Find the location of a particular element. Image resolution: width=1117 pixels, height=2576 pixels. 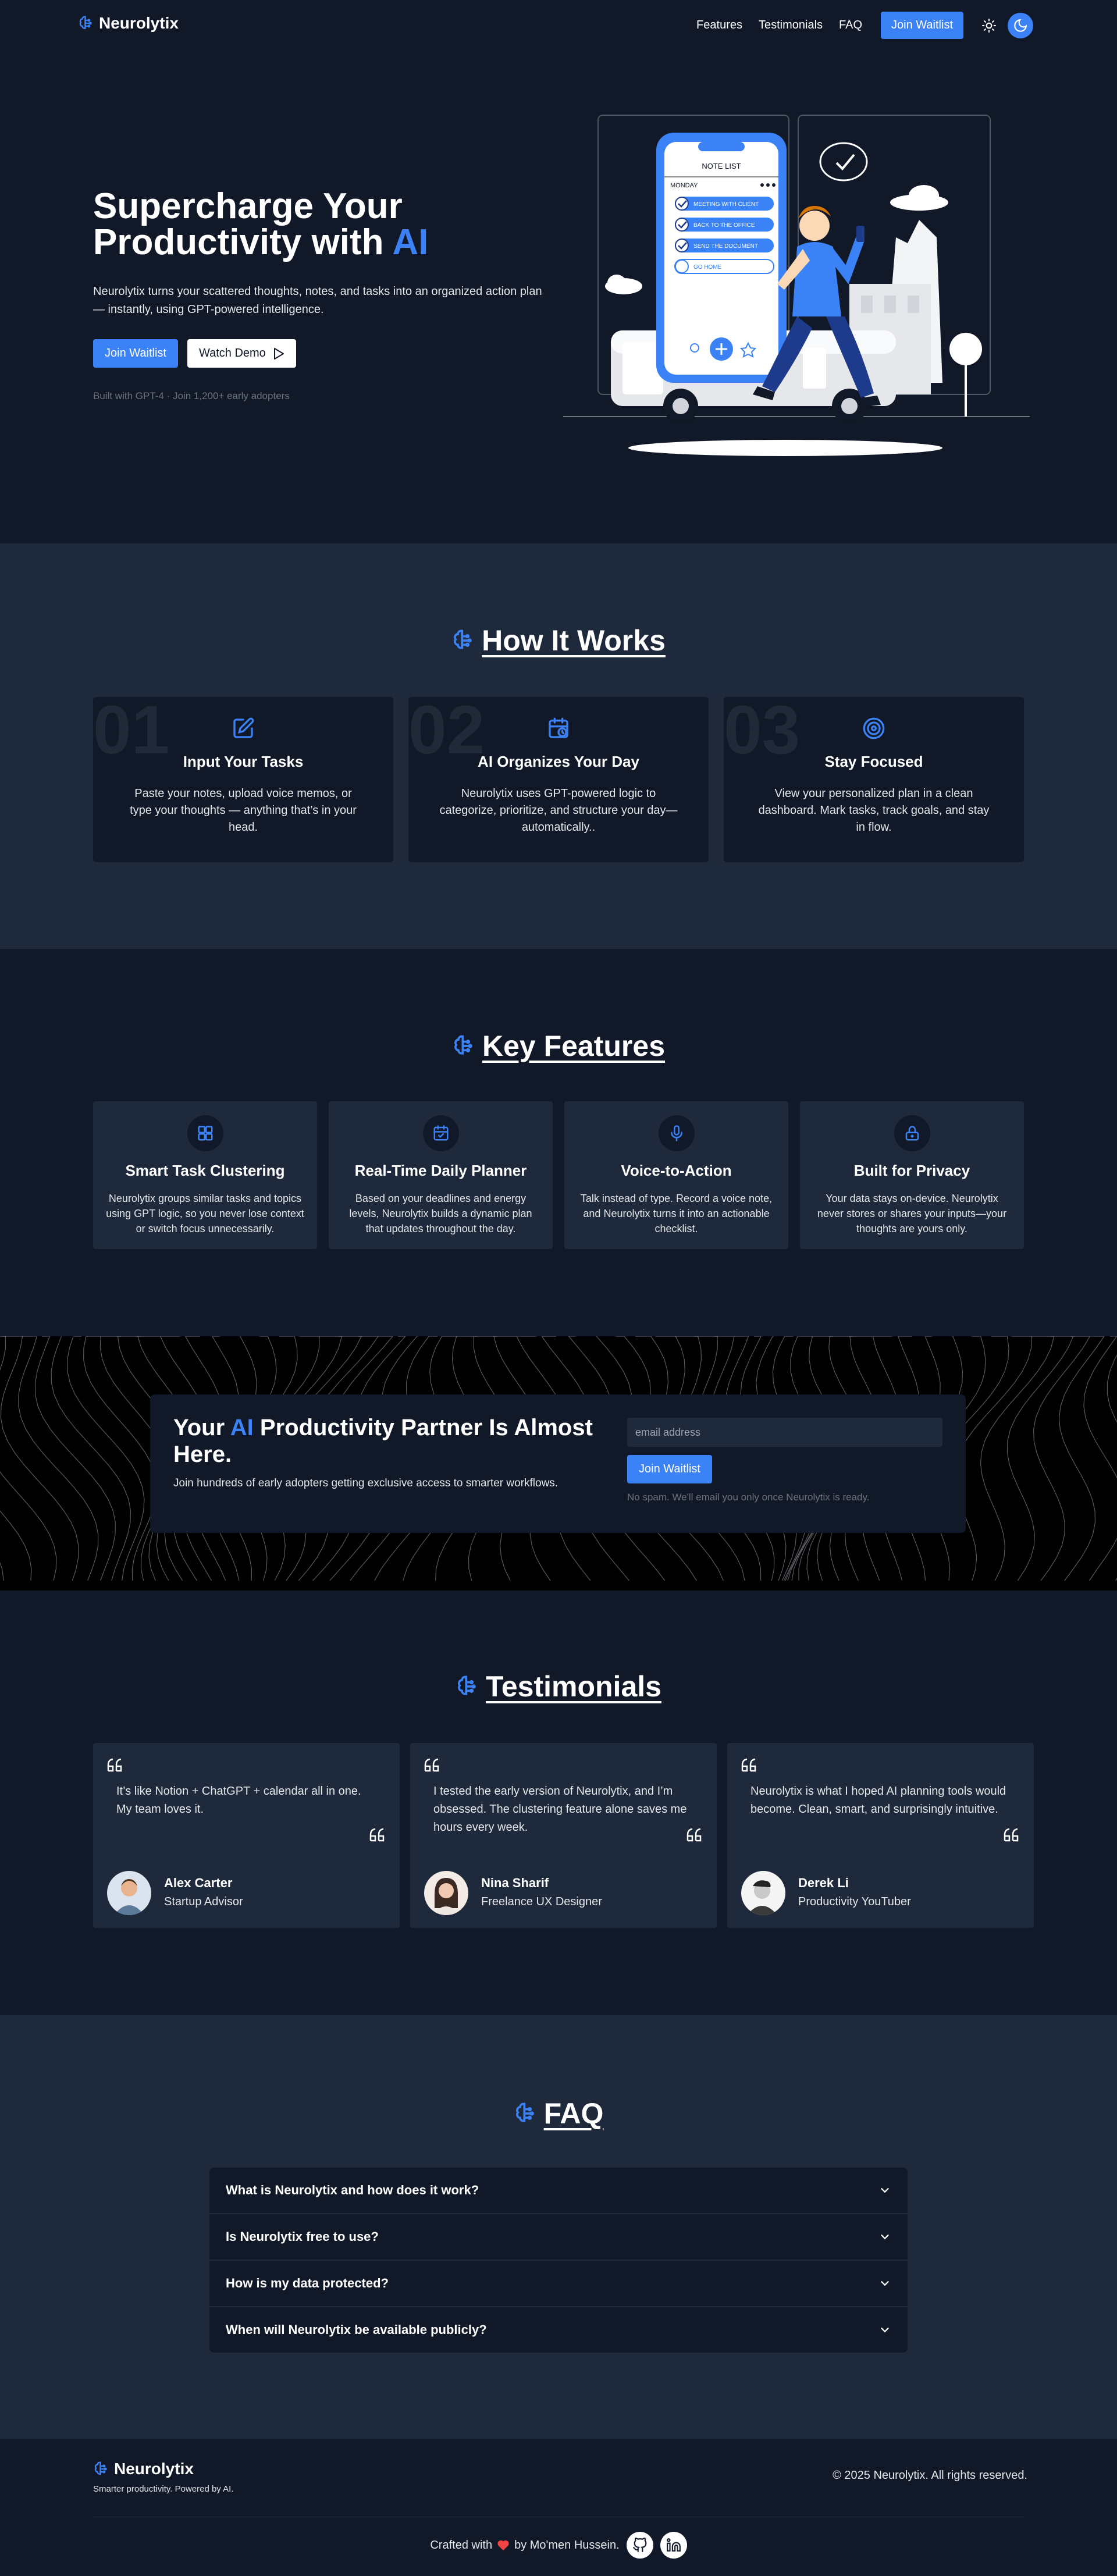

faq-question: How is my data protected? is located at coordinates (307, 2283).